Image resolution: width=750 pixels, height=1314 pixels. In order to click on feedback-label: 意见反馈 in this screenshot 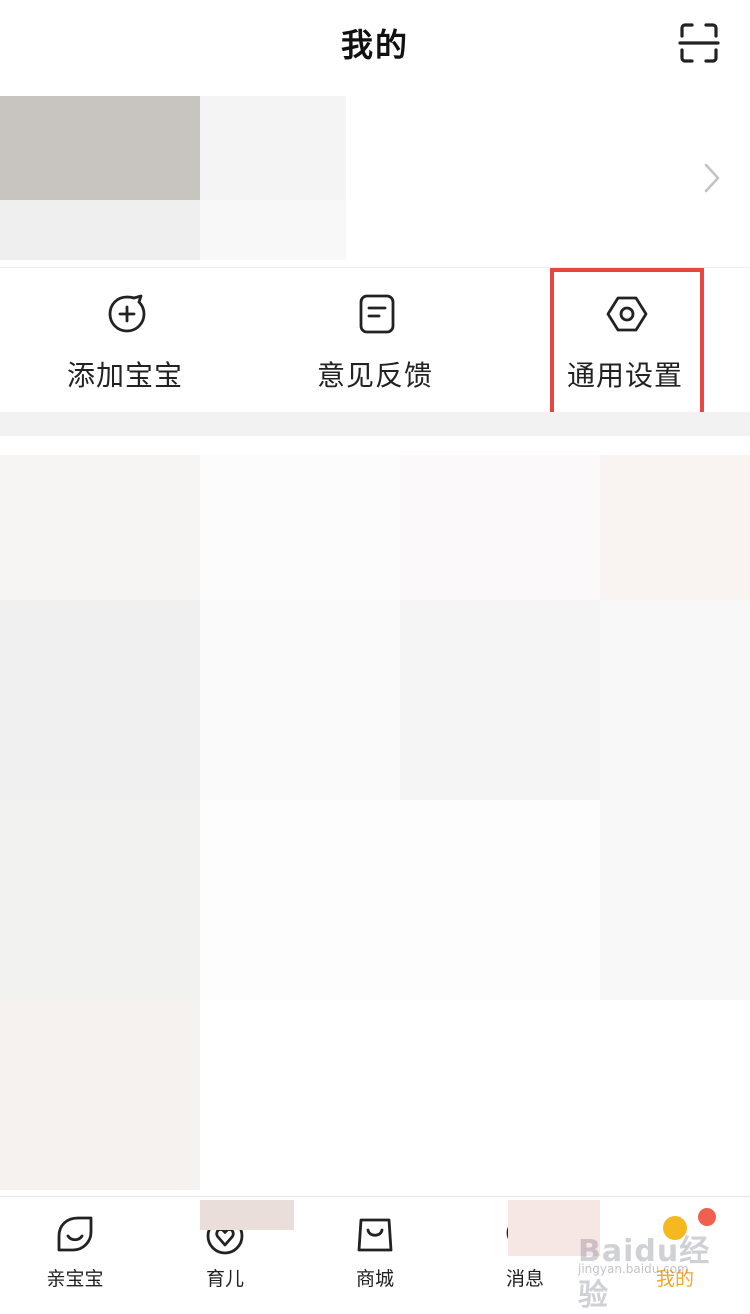, I will do `click(374, 375)`.